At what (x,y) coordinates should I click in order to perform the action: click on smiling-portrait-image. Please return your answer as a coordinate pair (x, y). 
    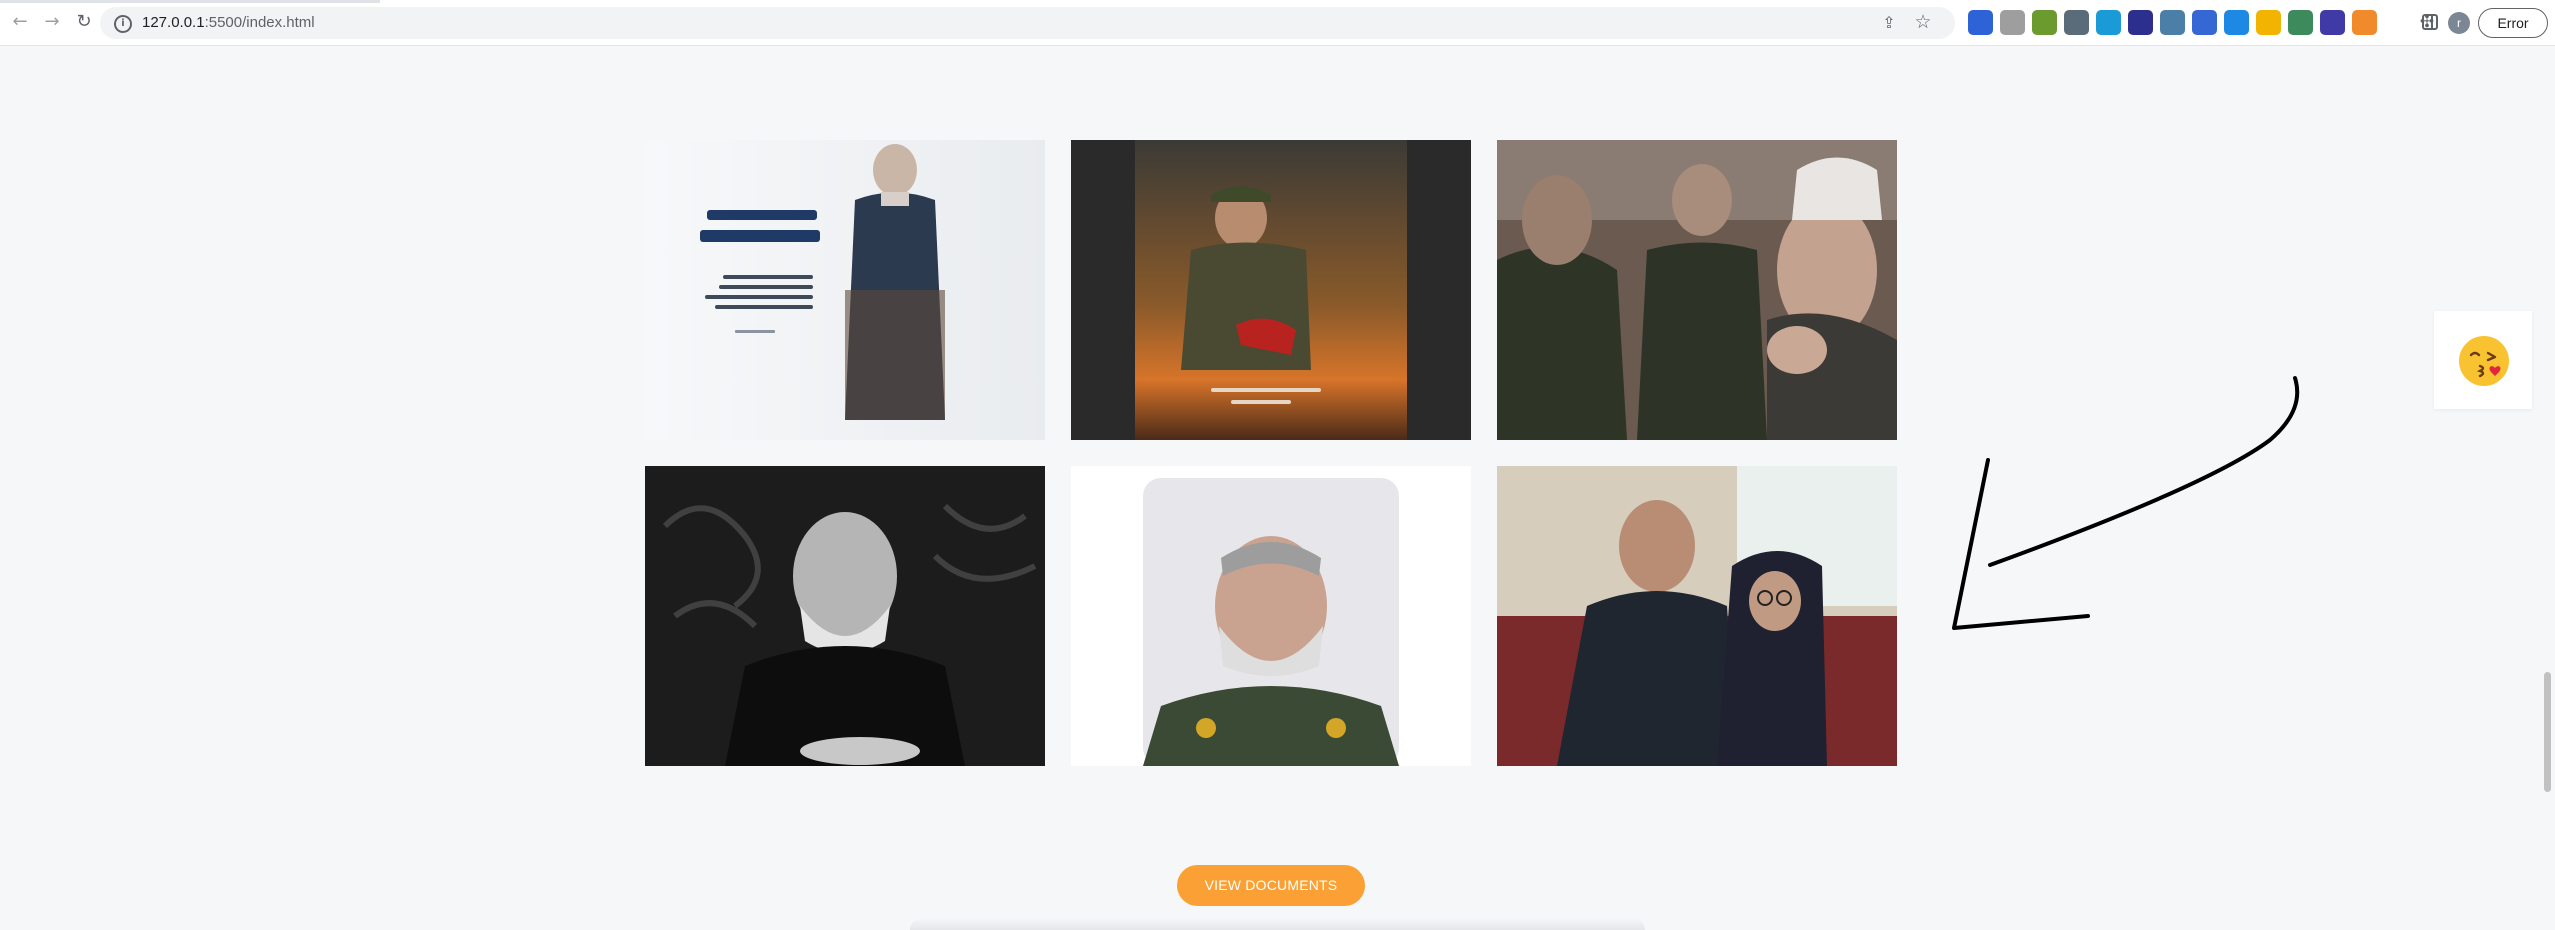
    Looking at the image, I should click on (1271, 616).